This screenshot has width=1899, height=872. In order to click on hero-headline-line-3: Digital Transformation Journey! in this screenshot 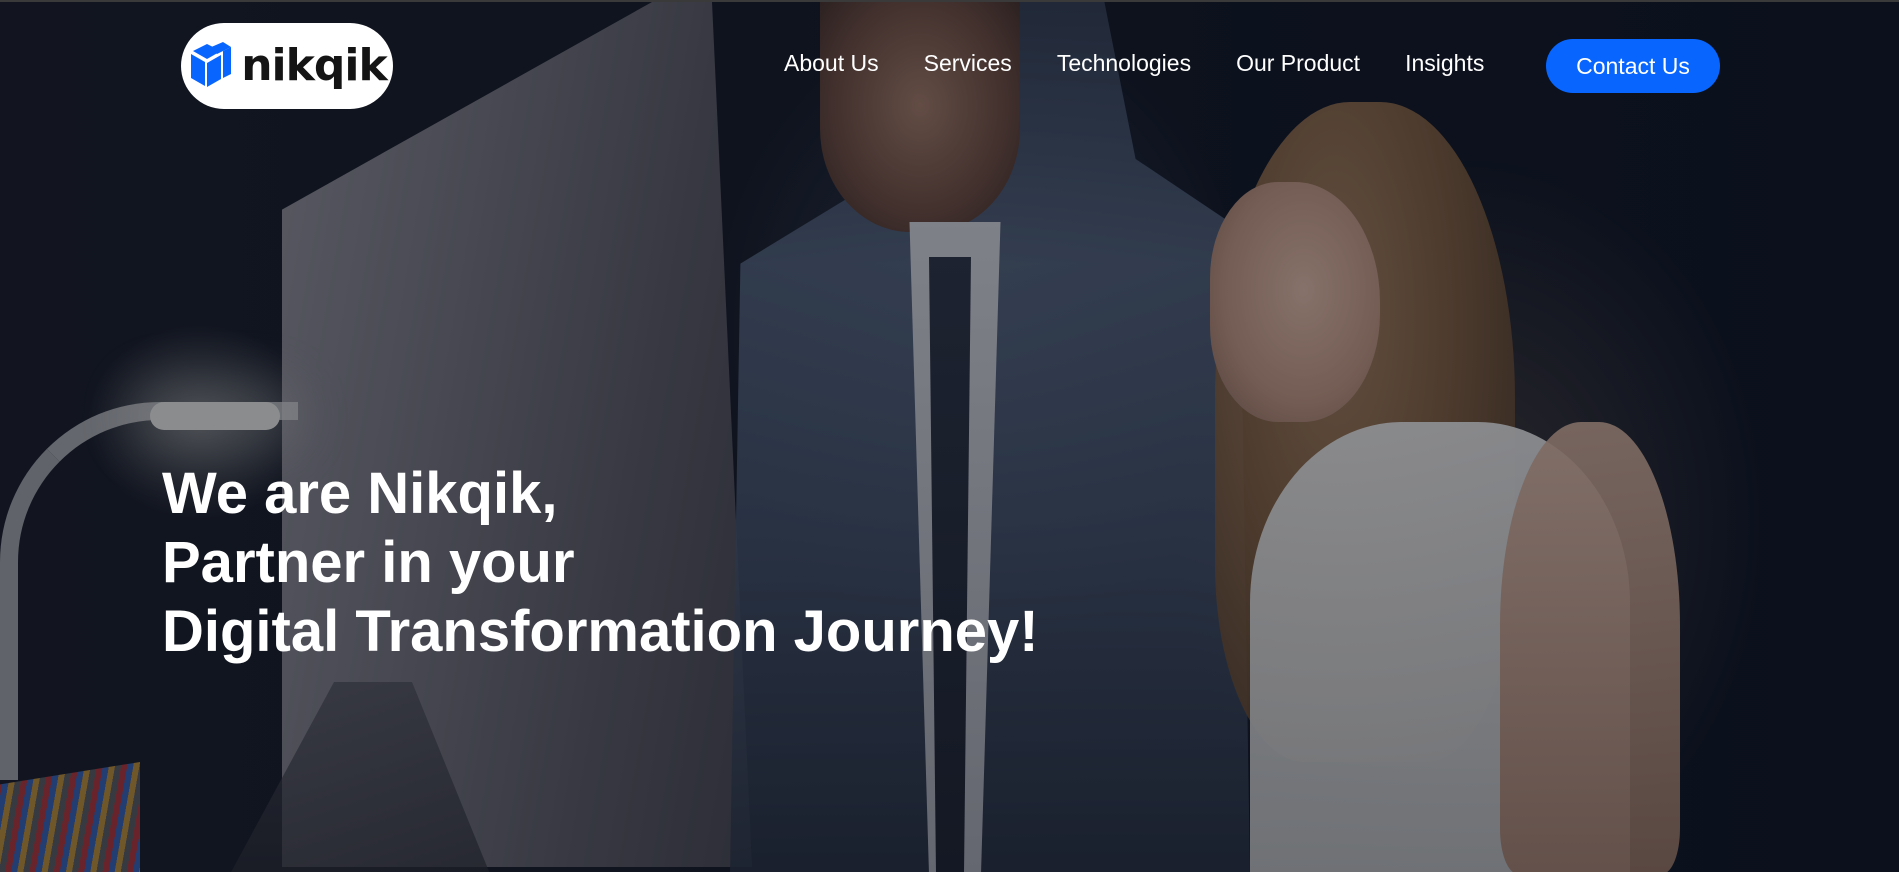, I will do `click(600, 631)`.